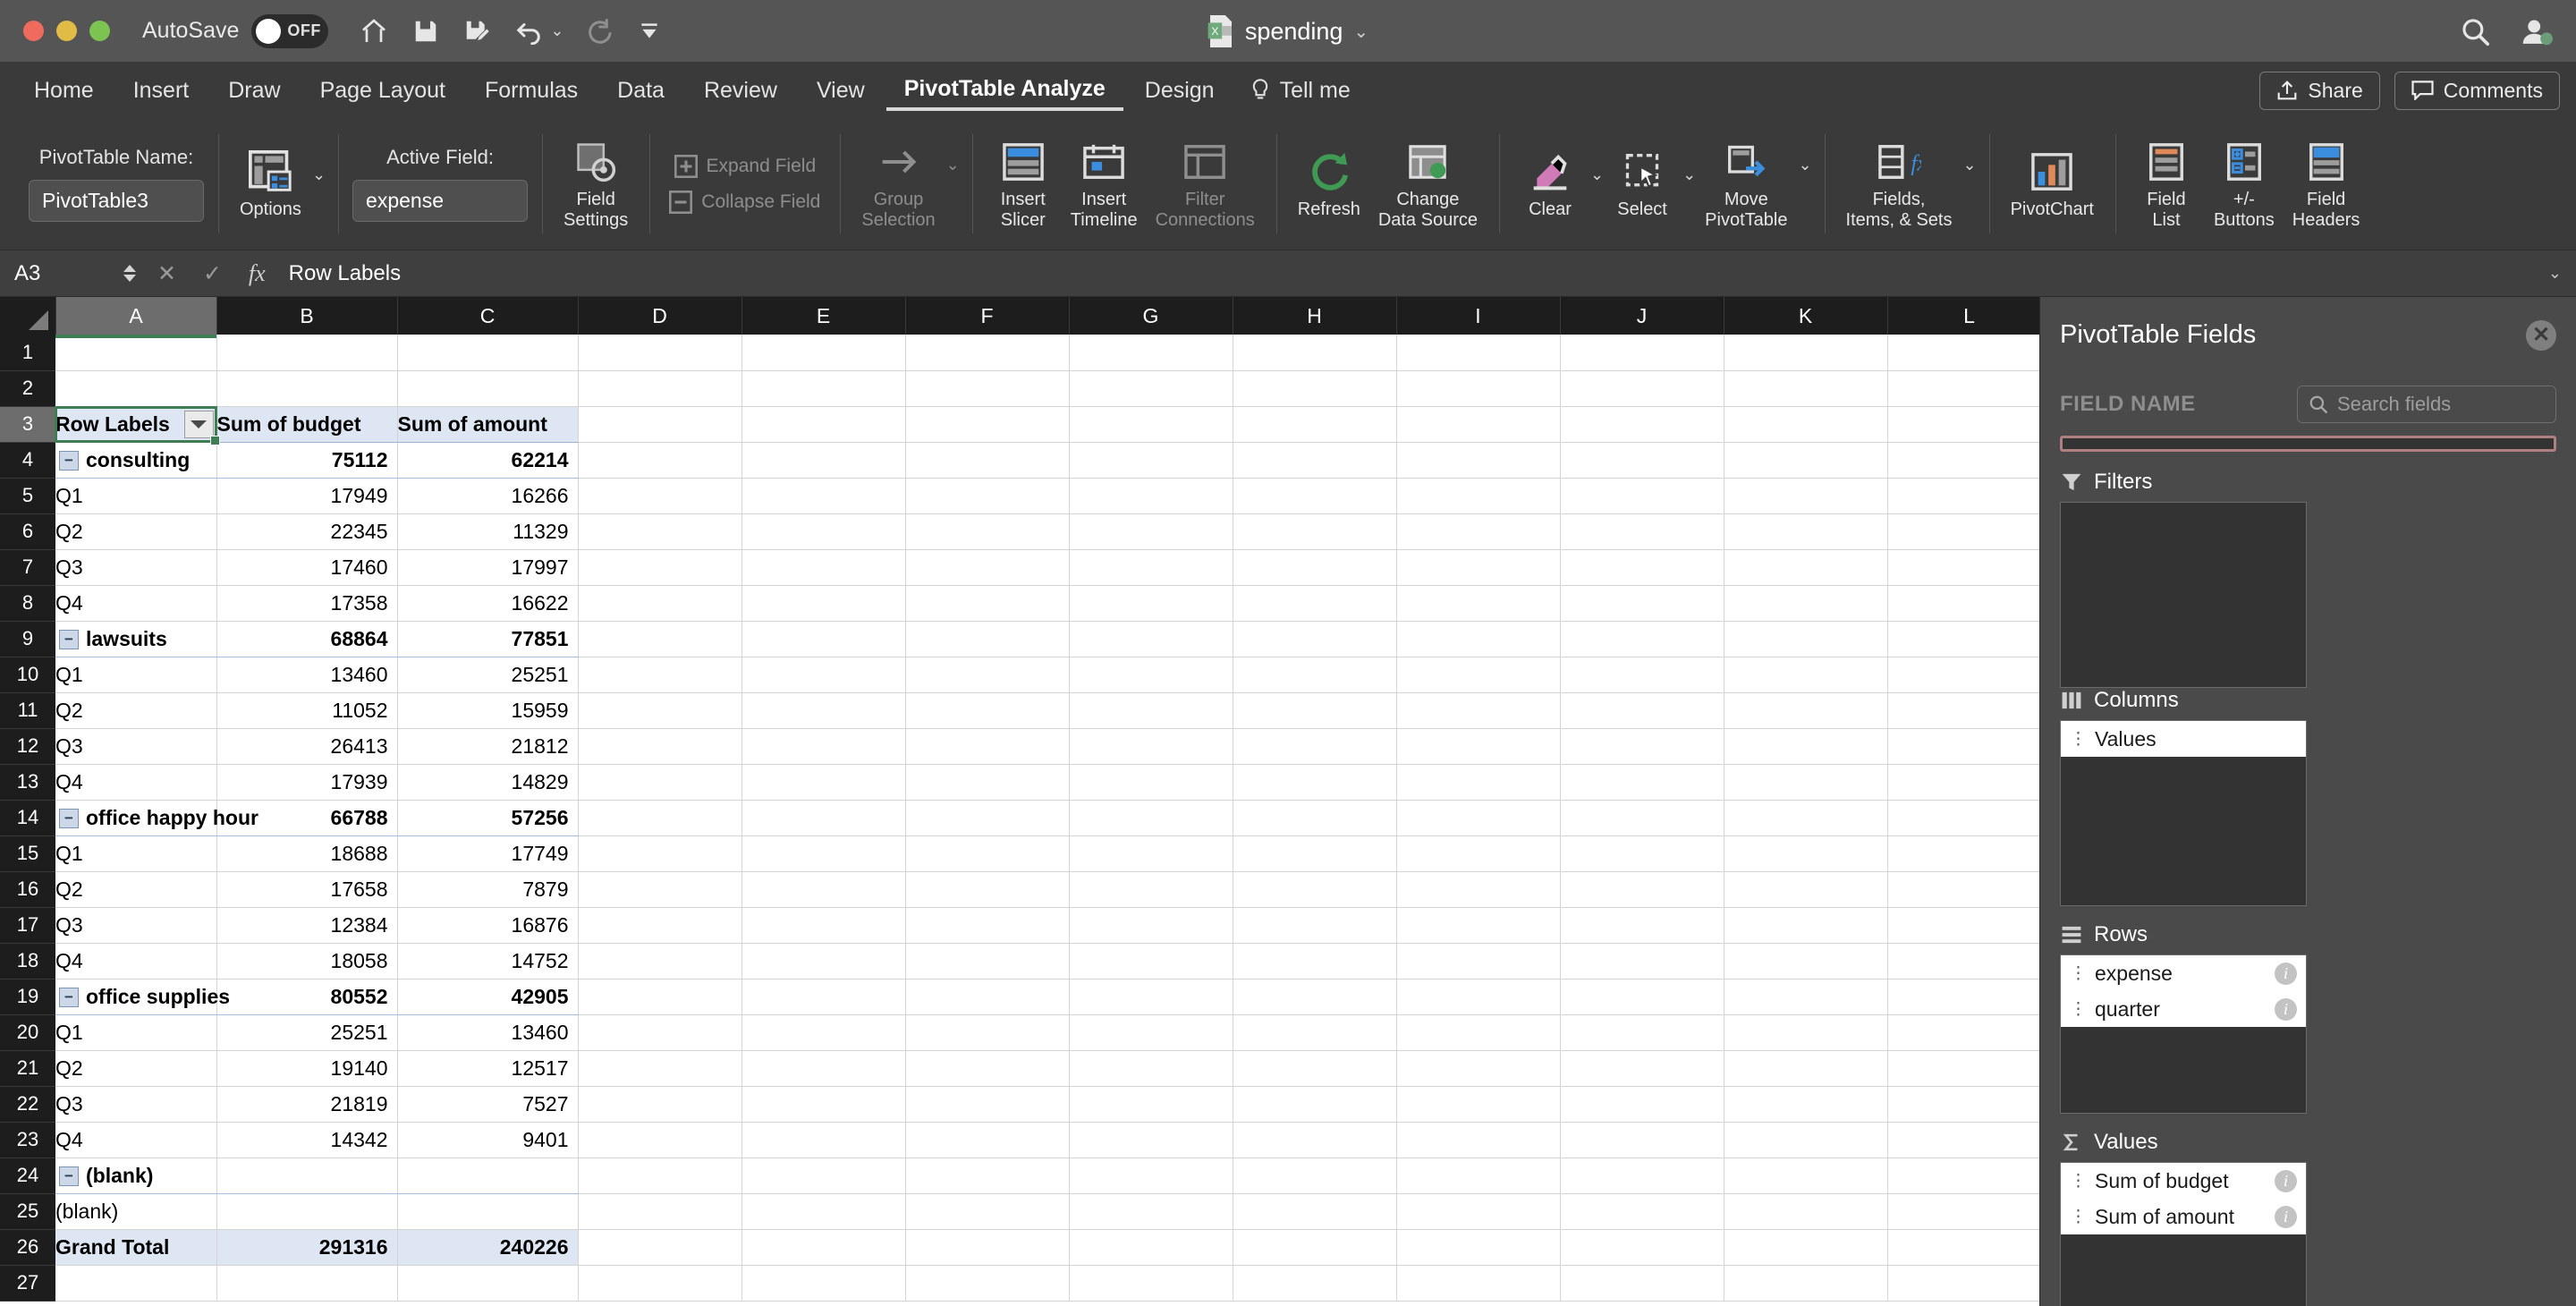 The height and width of the screenshot is (1306, 2576). Describe the element at coordinates (823, 496) in the screenshot. I see `cell-E5` at that location.